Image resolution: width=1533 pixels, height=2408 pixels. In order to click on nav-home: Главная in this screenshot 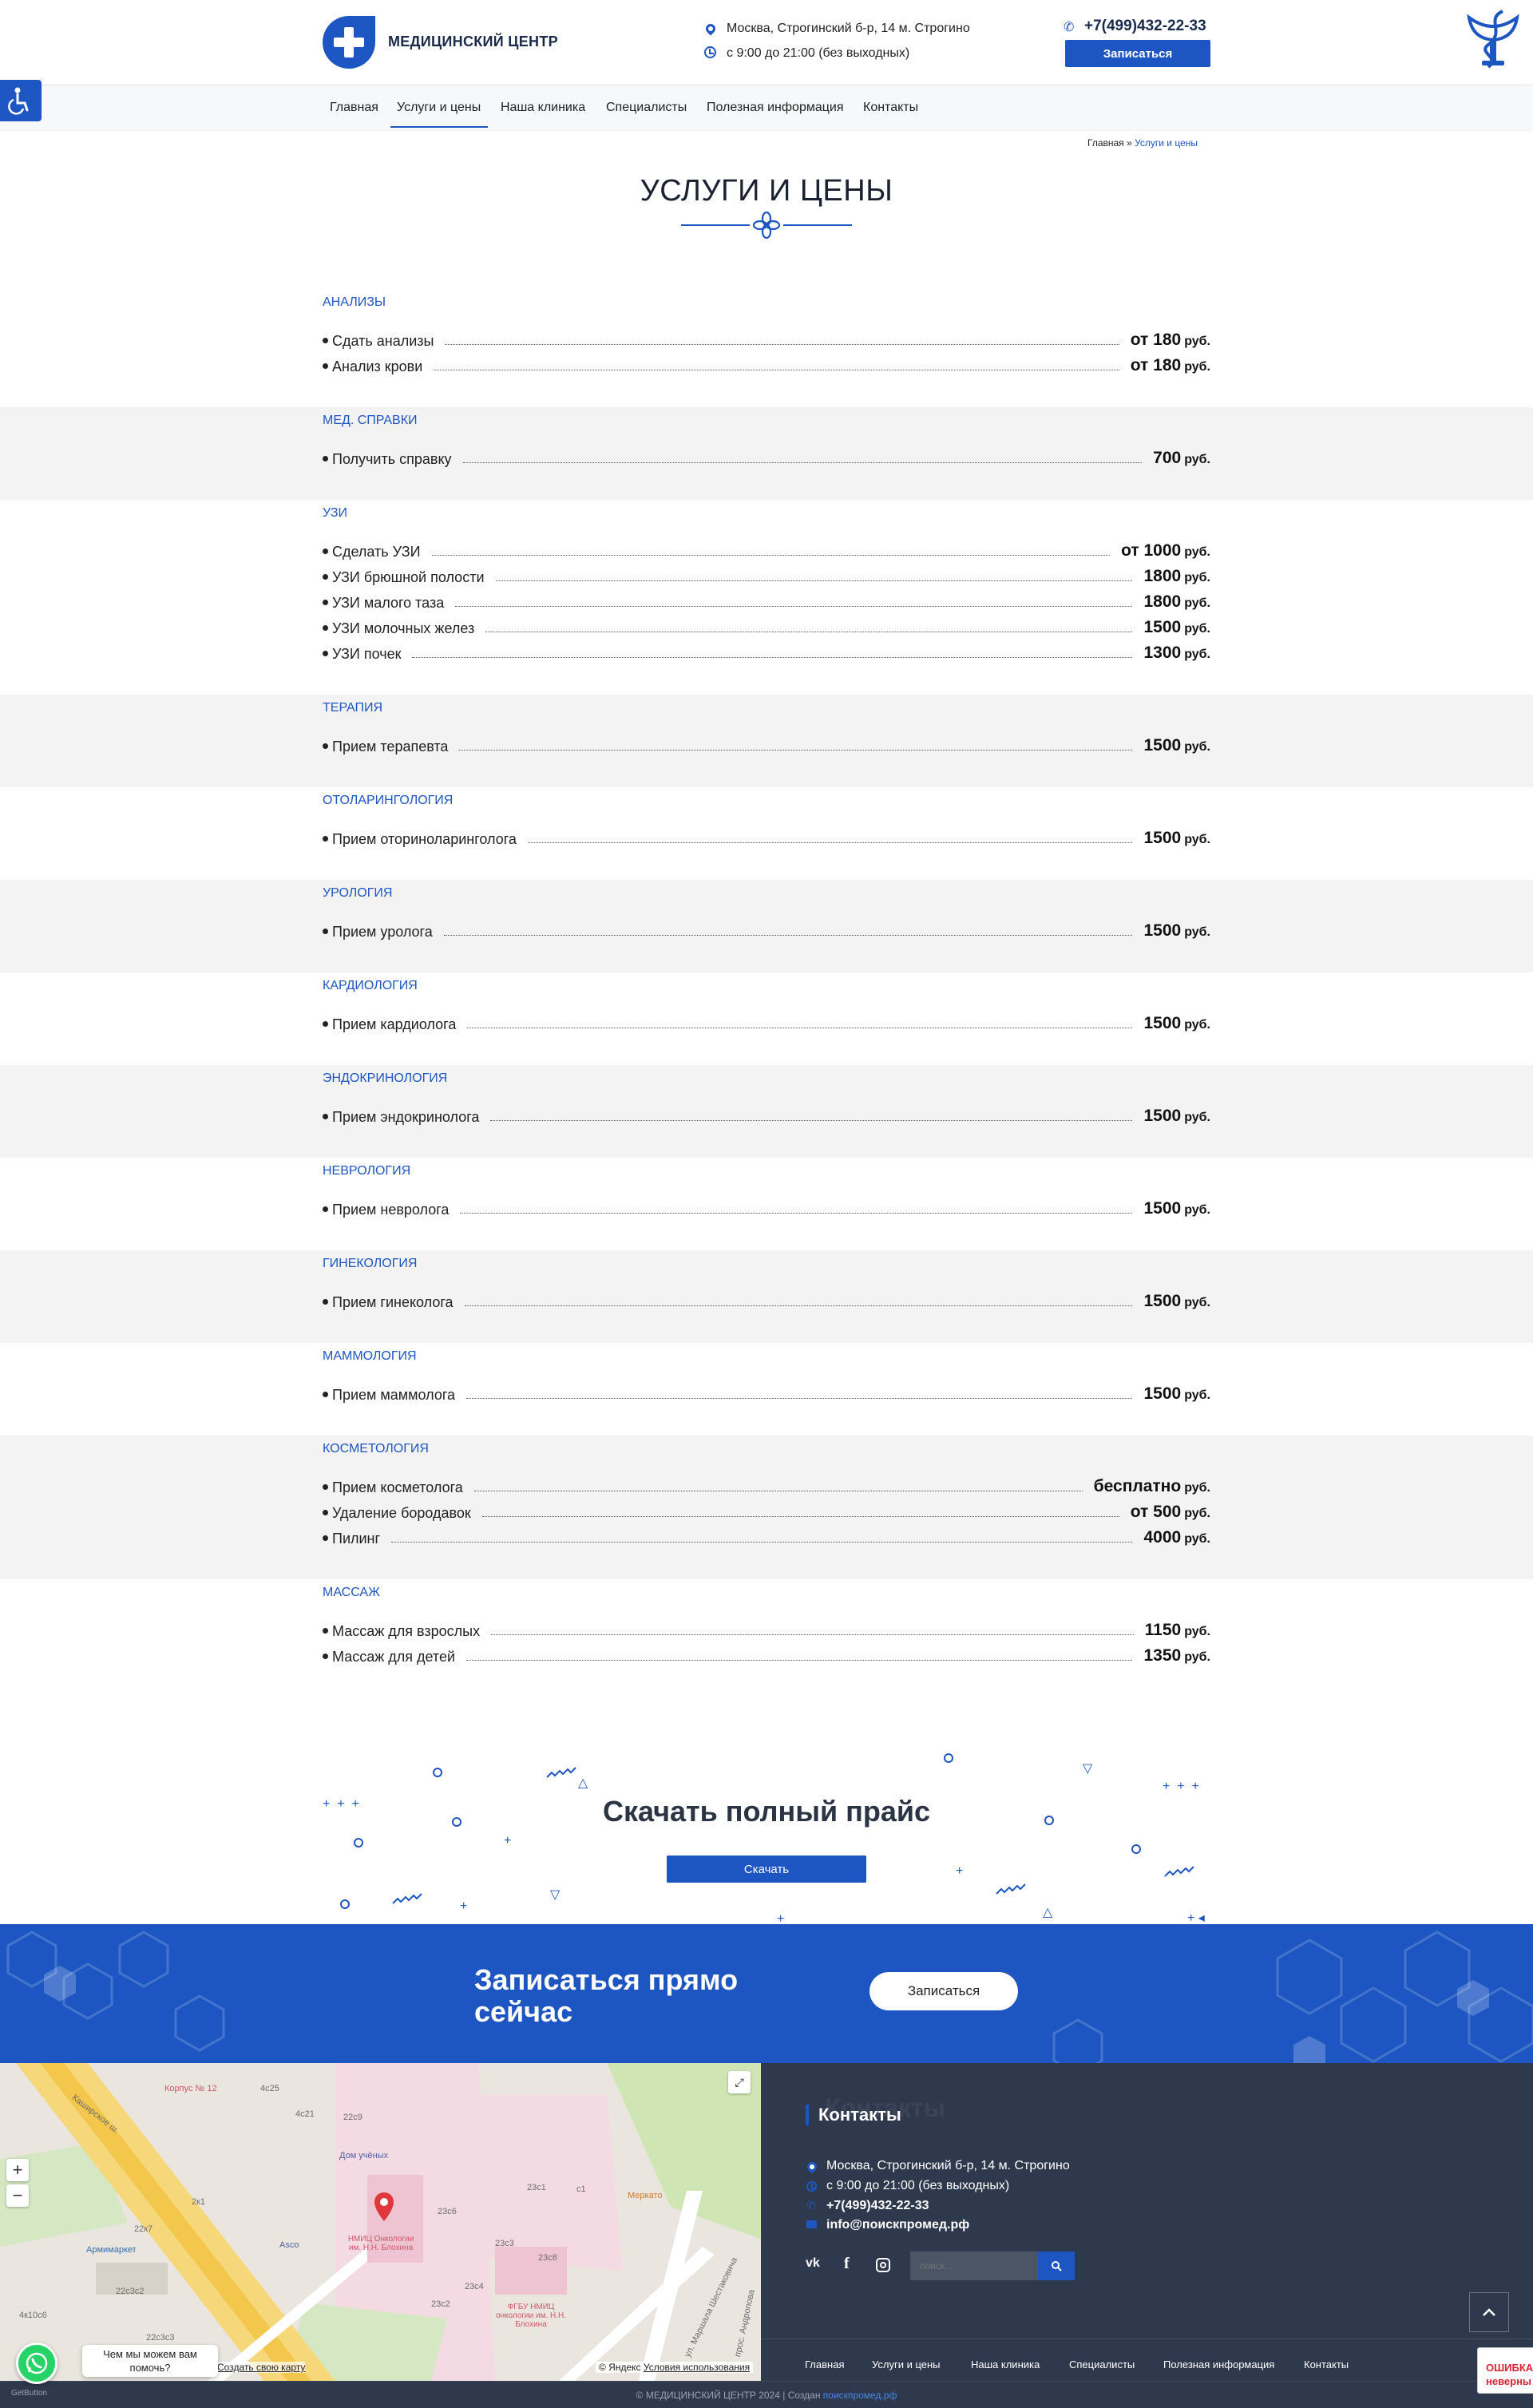, I will do `click(354, 108)`.